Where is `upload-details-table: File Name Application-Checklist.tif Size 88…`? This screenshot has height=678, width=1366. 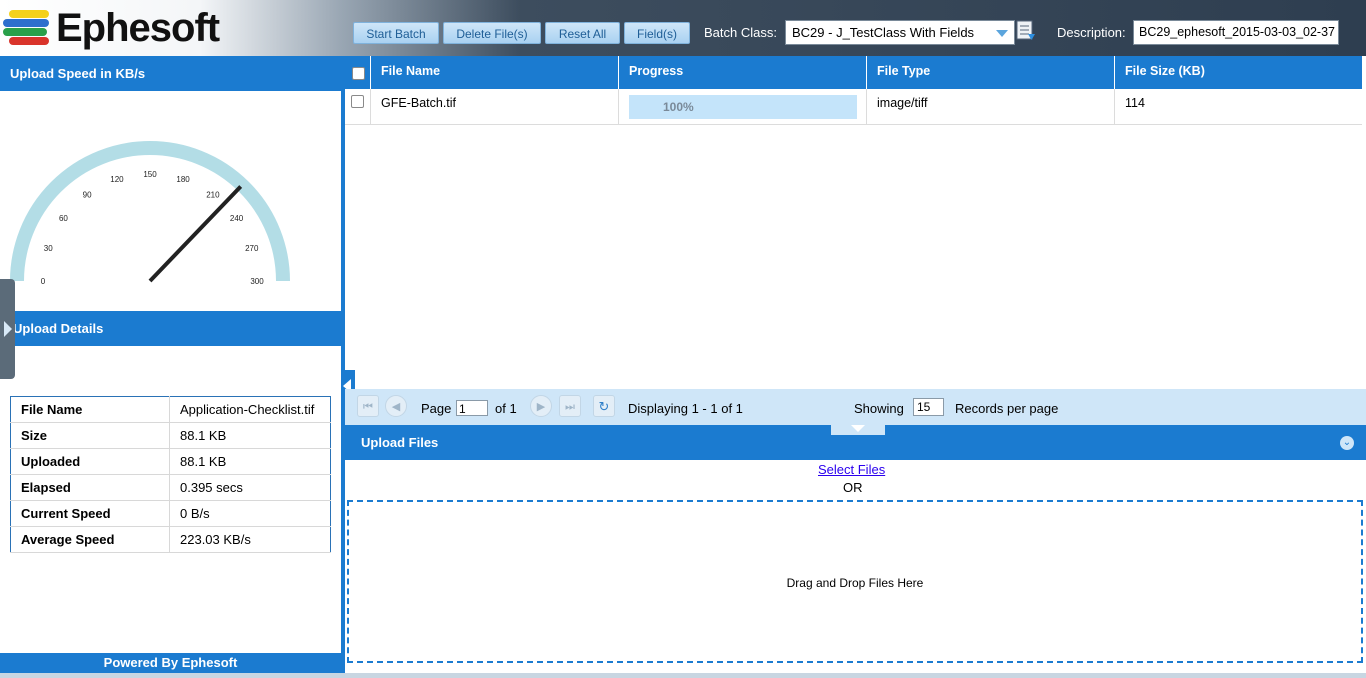
upload-details-table: File Name Application-Checklist.tif Size 88… is located at coordinates (170, 474).